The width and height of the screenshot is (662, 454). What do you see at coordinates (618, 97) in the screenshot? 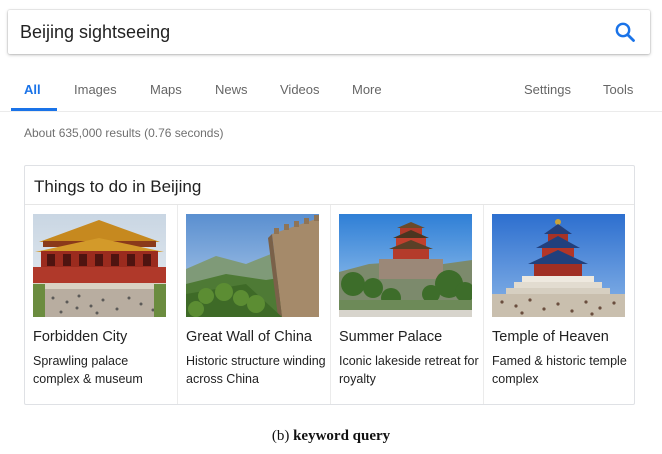
I see `tab-tools: Tools` at bounding box center [618, 97].